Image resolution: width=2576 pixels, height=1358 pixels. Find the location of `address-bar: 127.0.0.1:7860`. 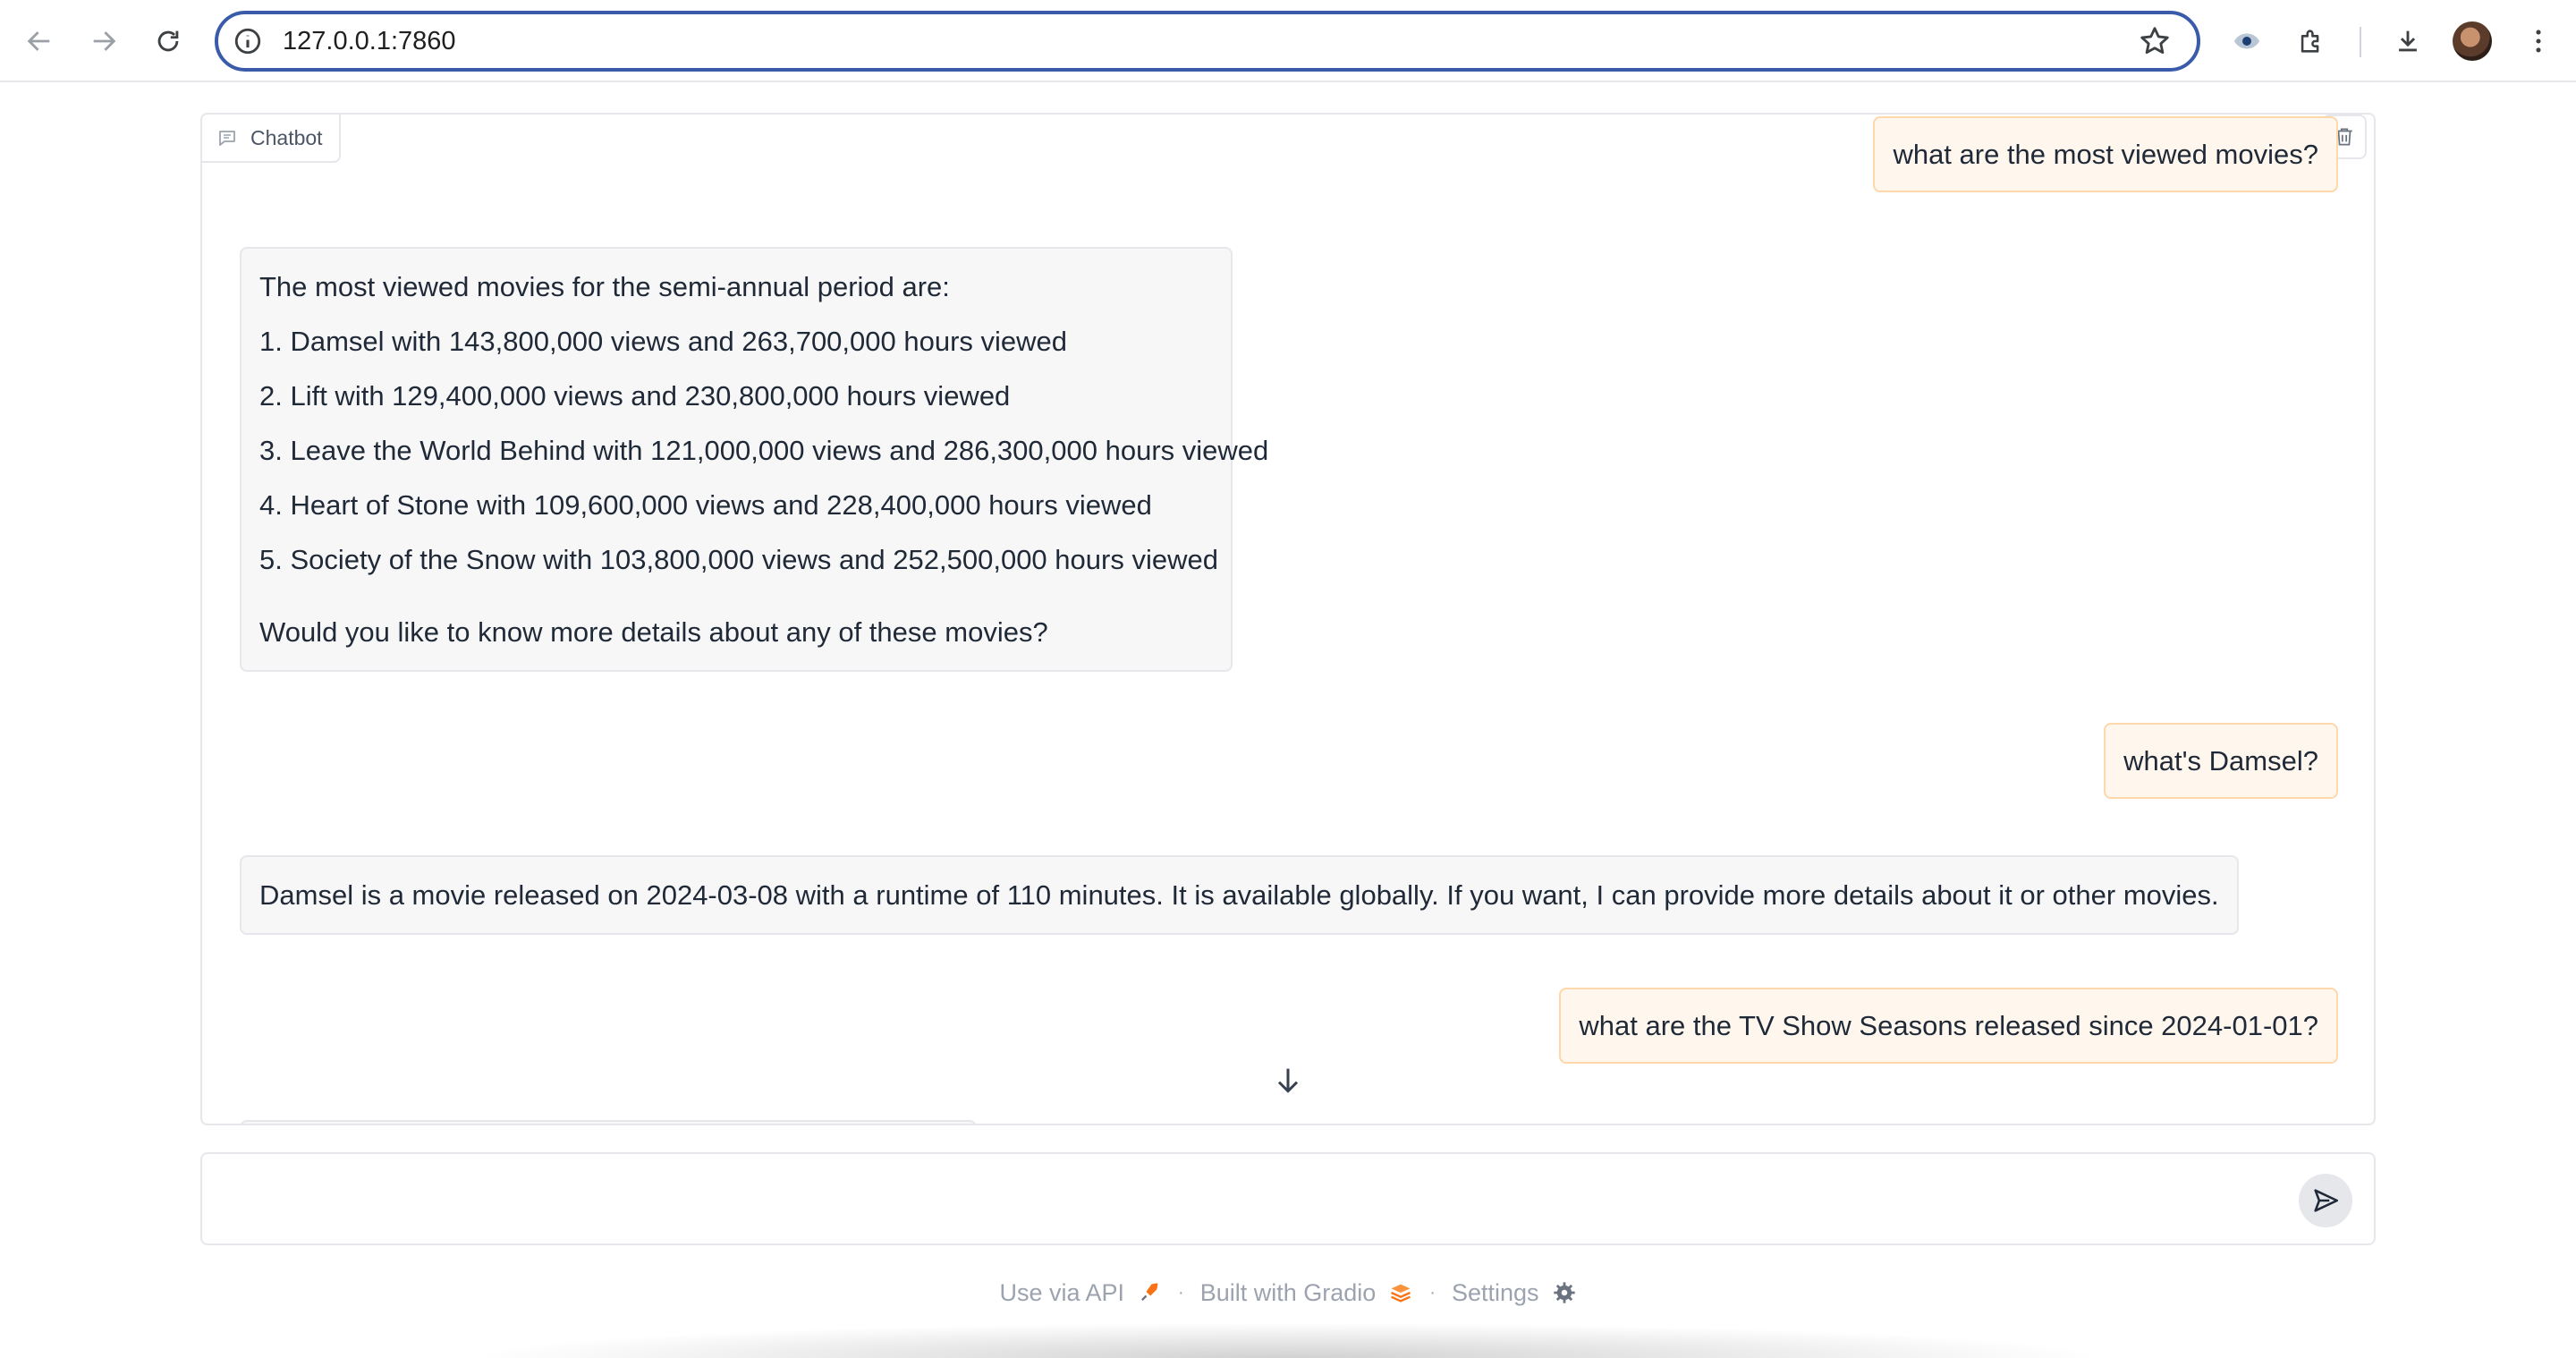

address-bar: 127.0.0.1:7860 is located at coordinates (1207, 42).